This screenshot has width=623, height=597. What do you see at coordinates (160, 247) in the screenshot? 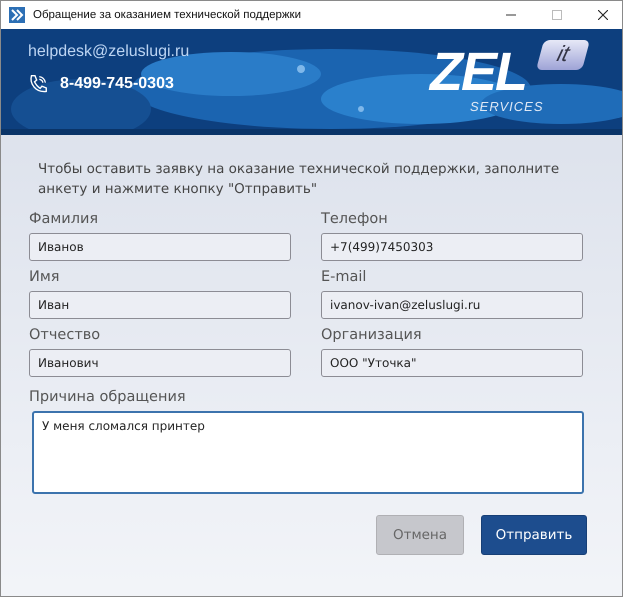
I see `input-field: Иванов` at bounding box center [160, 247].